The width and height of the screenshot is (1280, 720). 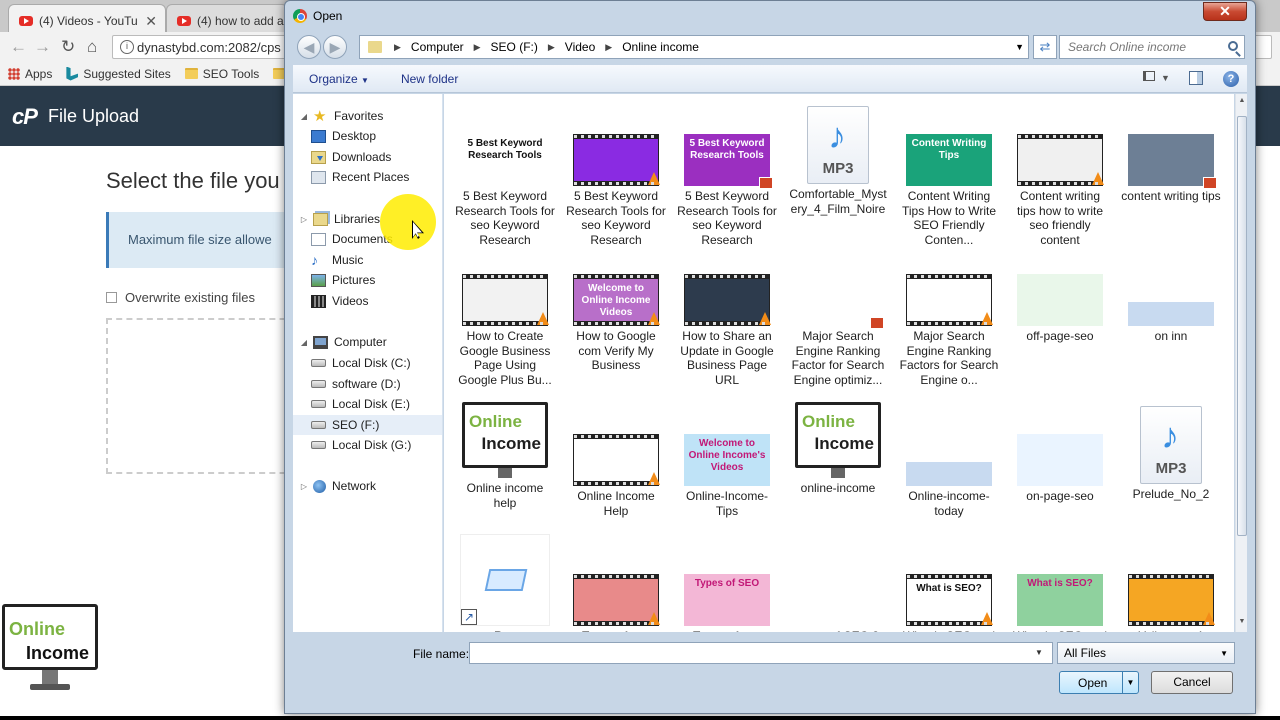 I want to click on file-list-scrollbar: ▲ ▼, so click(x=1241, y=363).